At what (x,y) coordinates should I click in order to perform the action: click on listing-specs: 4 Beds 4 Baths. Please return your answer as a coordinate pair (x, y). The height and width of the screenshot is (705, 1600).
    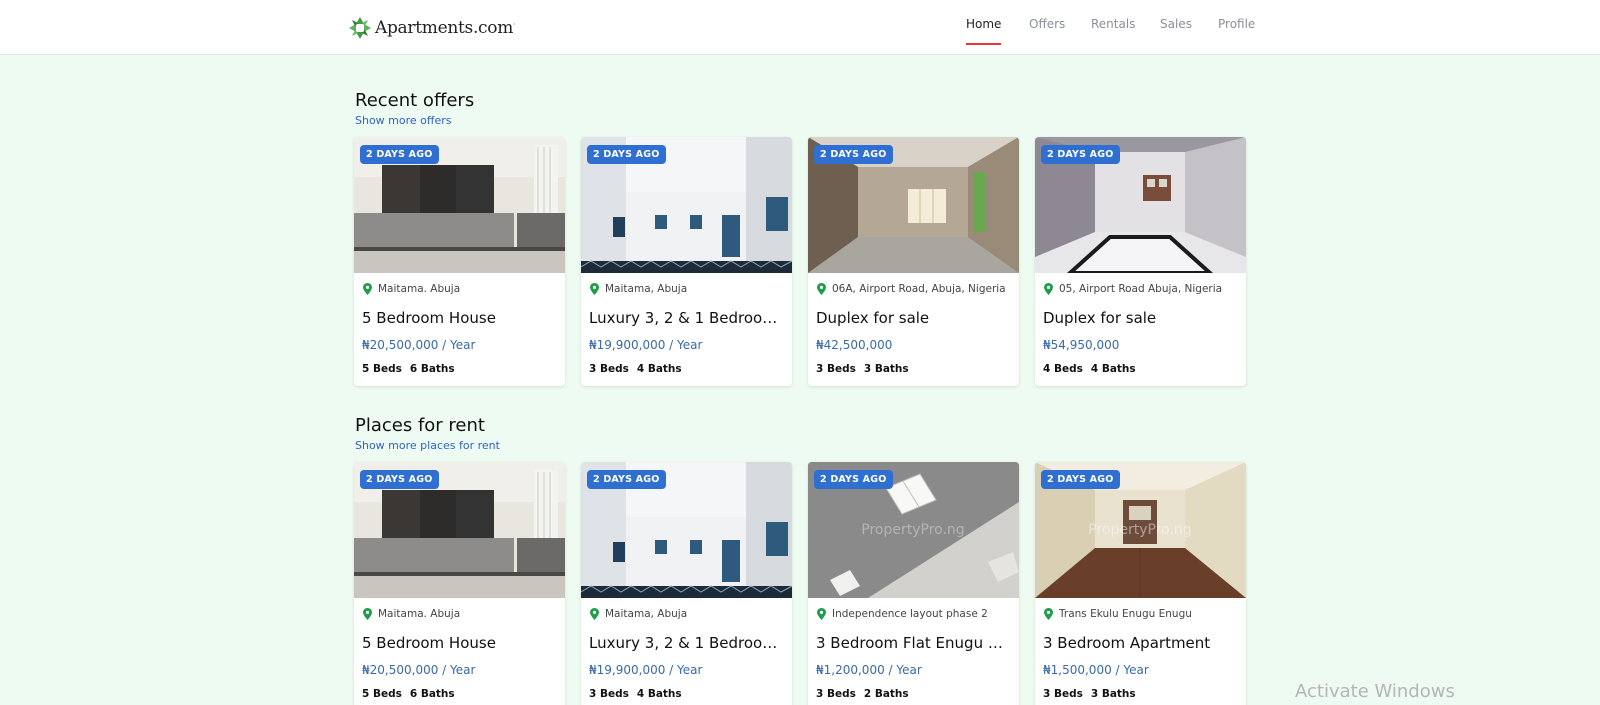
    Looking at the image, I should click on (1089, 369).